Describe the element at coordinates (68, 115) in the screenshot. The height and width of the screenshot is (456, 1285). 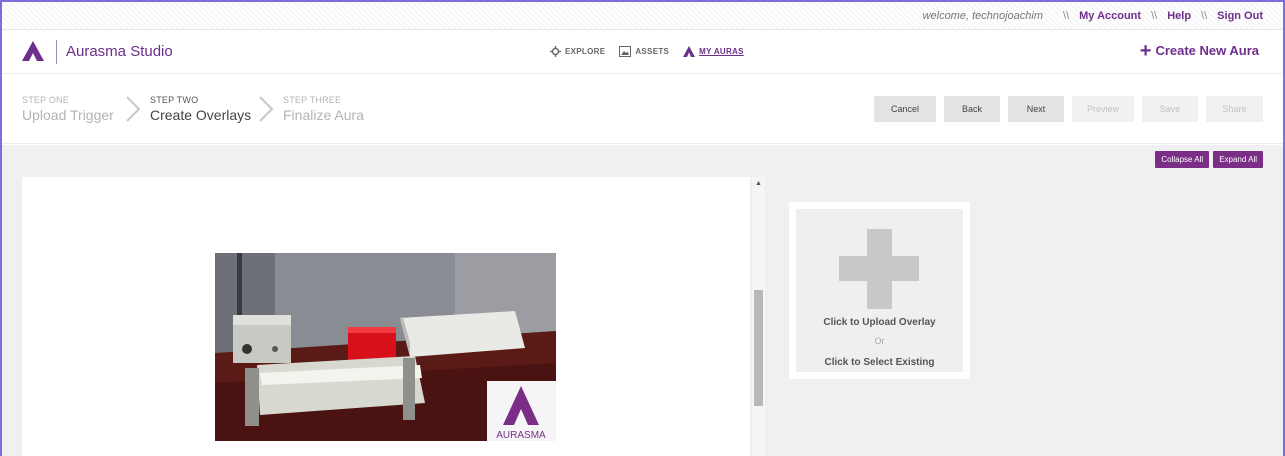
I see `step-title: Upload Trigger` at that location.